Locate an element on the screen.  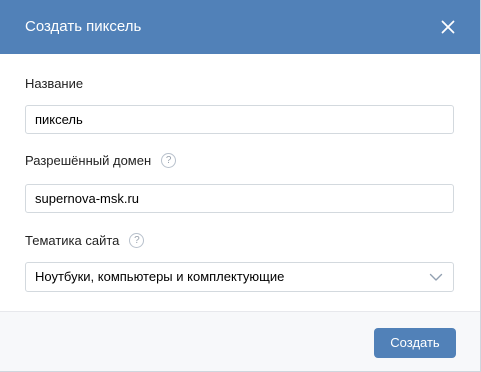
topic-field-label-row: Тематика сайта? is located at coordinates (85, 241).